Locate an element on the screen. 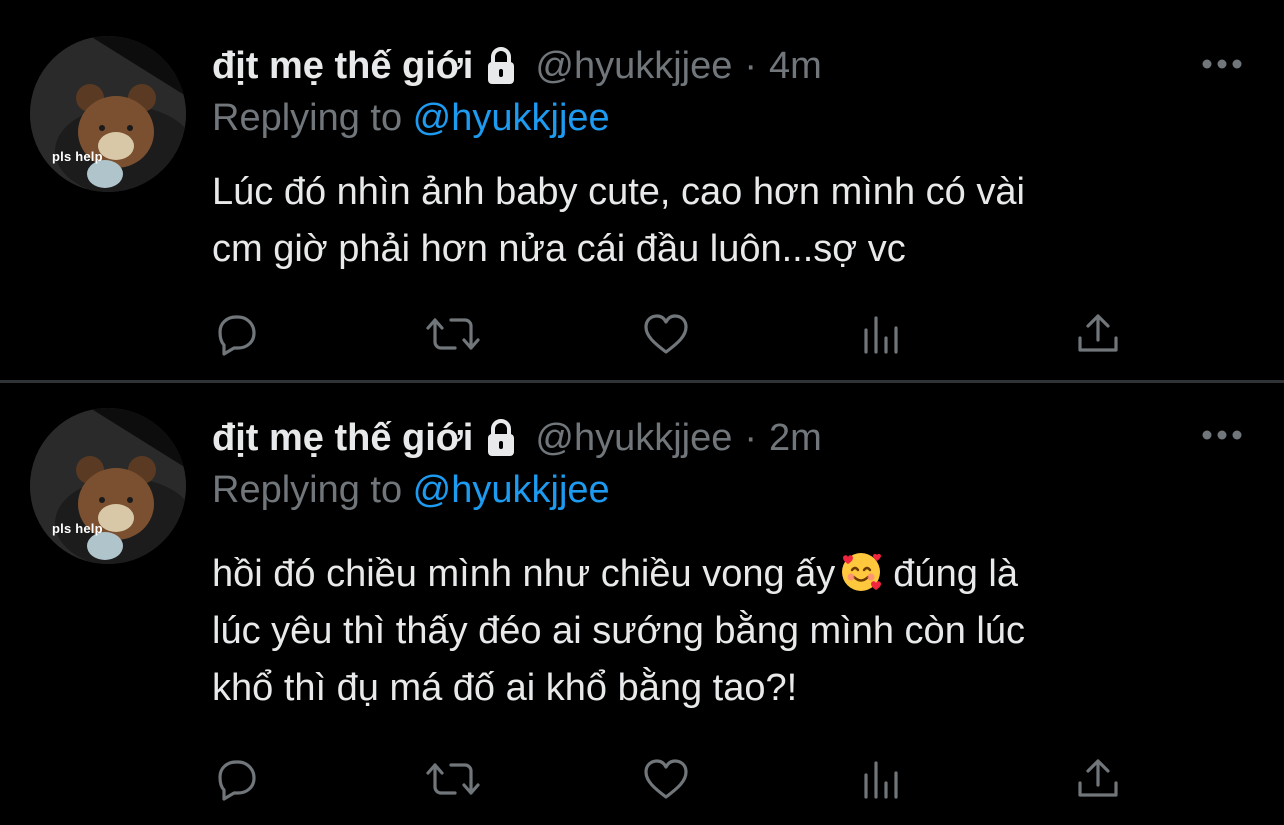  timestamp: 2m is located at coordinates (795, 438).